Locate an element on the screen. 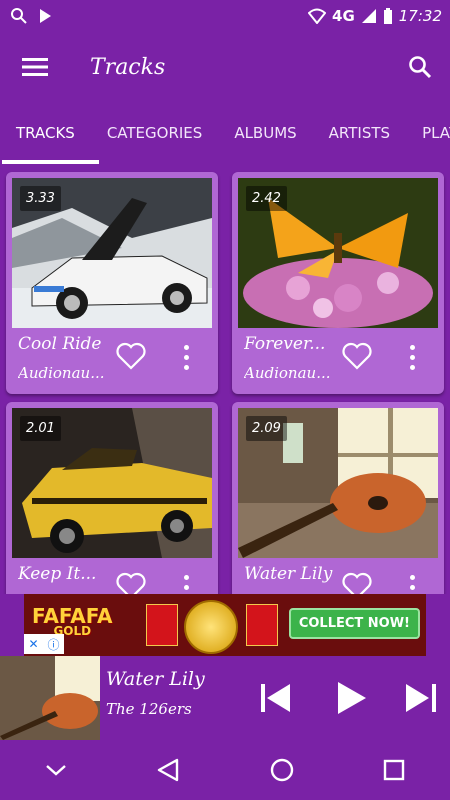 The height and width of the screenshot is (800, 450). menu-button is located at coordinates (35, 67).